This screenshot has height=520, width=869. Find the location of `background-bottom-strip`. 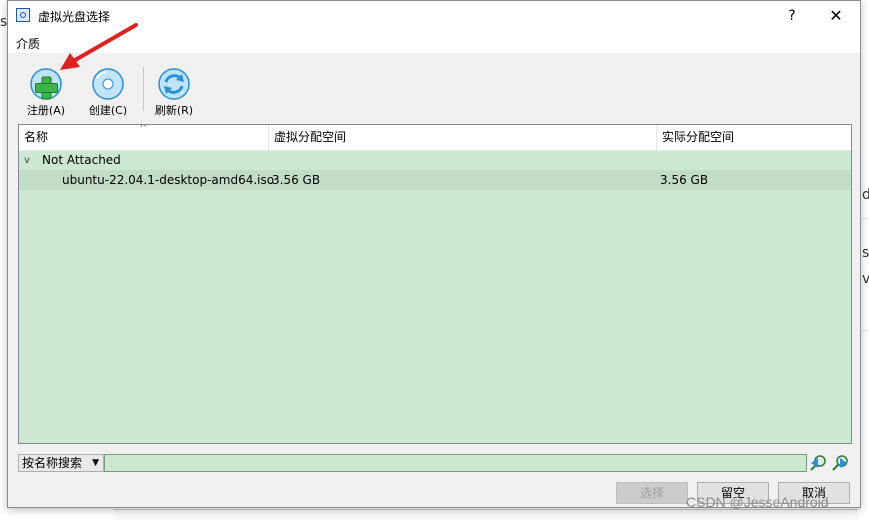

background-bottom-strip is located at coordinates (485, 514).